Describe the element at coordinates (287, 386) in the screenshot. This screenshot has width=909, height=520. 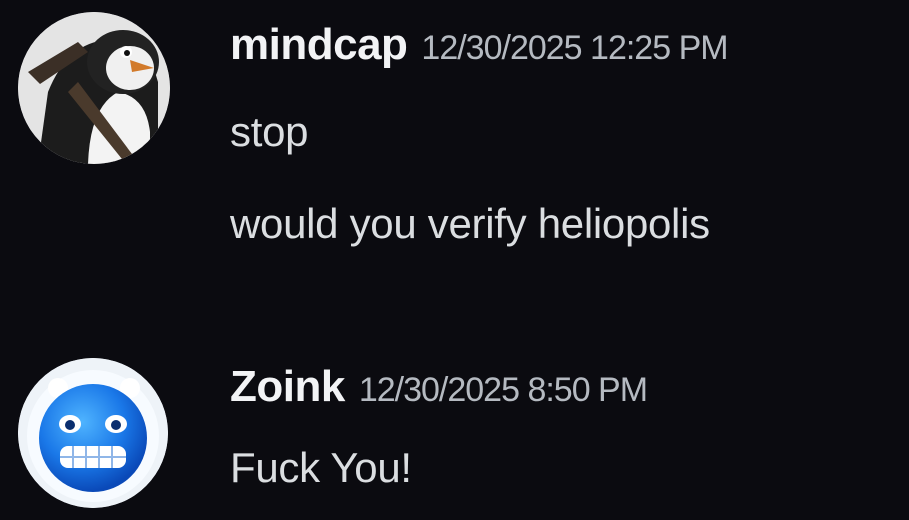
I see `username: Zoink` at that location.